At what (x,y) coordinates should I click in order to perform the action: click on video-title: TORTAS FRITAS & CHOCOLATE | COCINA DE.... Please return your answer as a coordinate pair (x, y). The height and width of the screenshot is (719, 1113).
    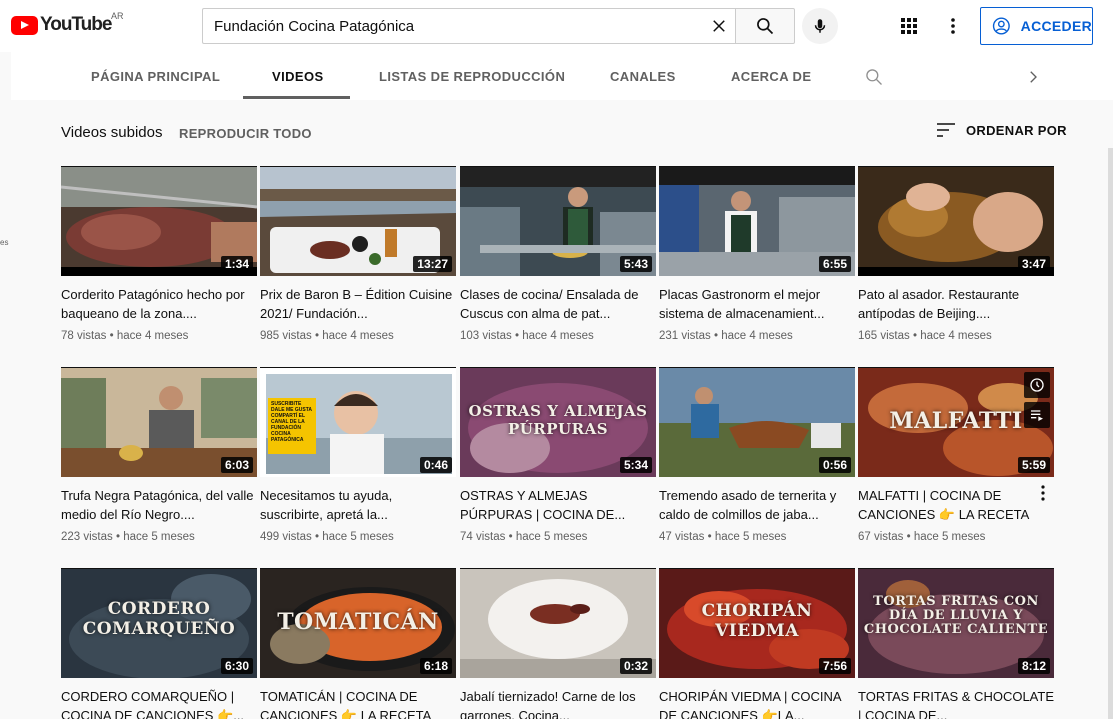
    Looking at the image, I should click on (956, 703).